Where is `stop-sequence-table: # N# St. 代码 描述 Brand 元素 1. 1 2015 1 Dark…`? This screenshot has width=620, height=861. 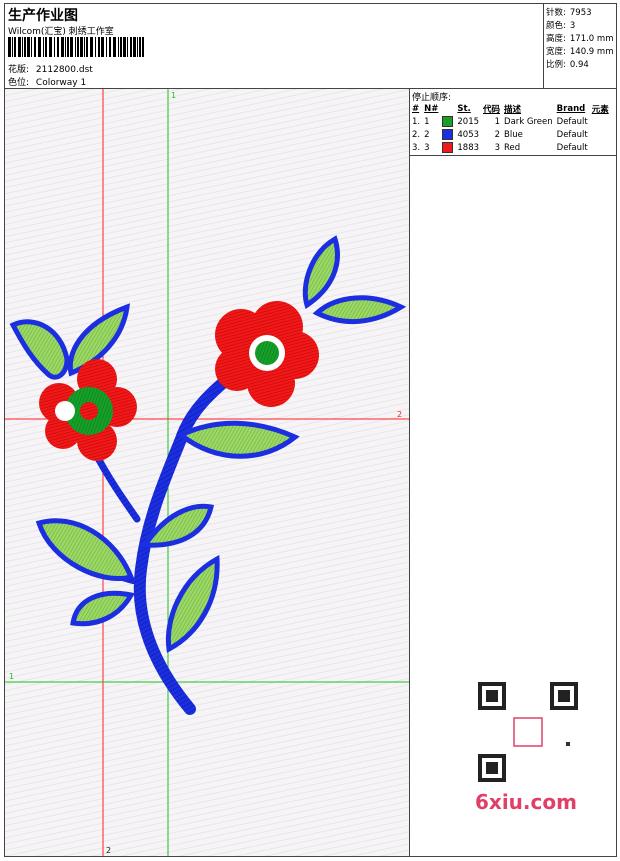 stop-sequence-table: # N# St. 代码 描述 Brand 元素 1. 1 2015 1 Dark… is located at coordinates (510, 128).